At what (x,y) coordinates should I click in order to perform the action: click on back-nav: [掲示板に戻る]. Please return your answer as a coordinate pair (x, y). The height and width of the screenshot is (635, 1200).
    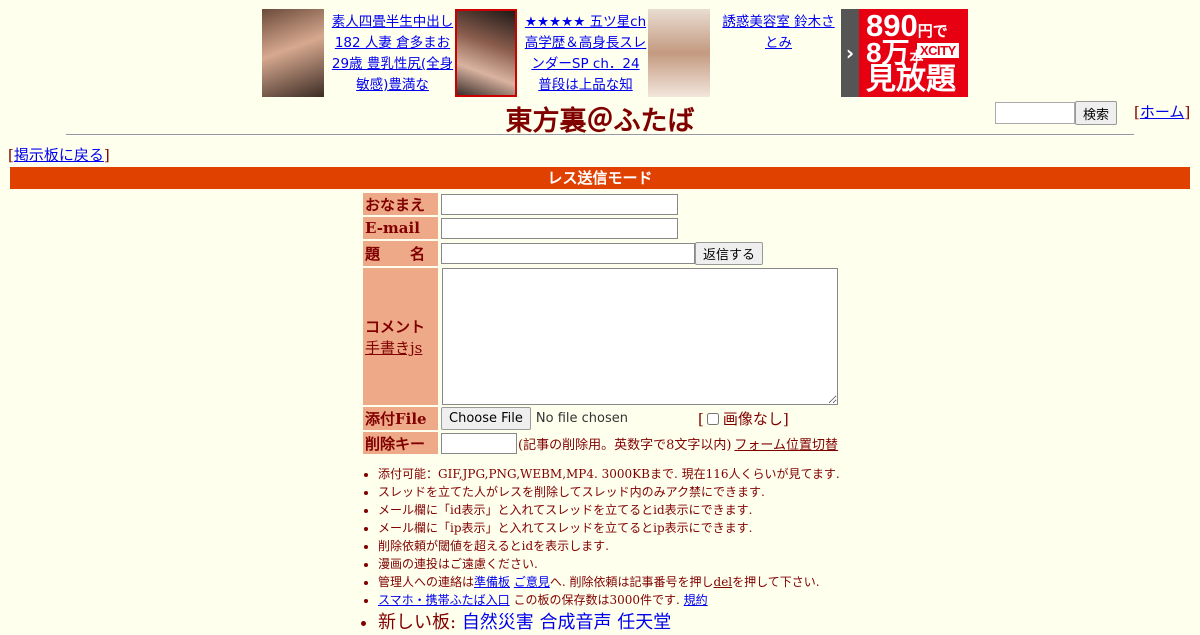
    Looking at the image, I should click on (59, 155).